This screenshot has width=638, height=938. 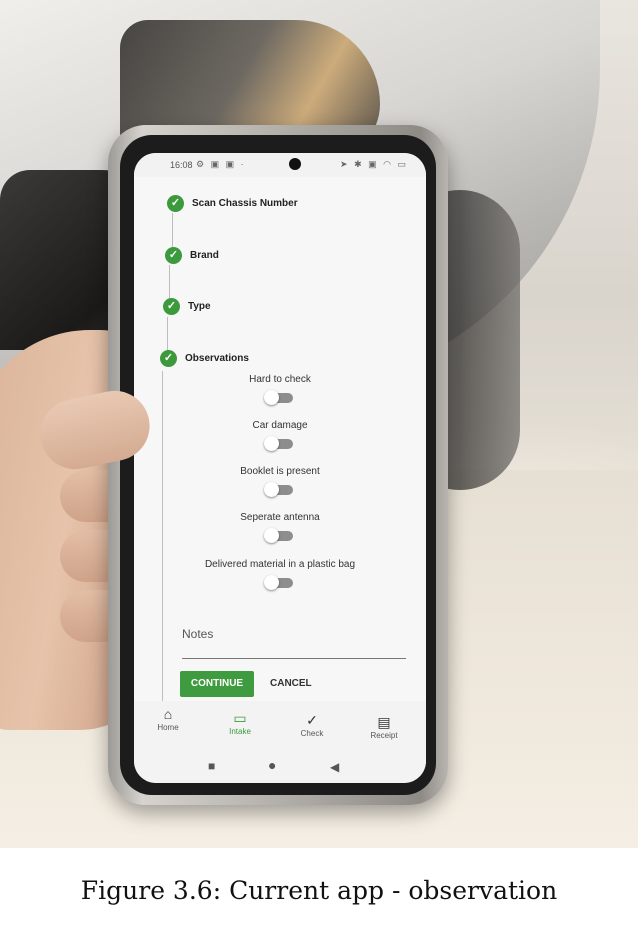 I want to click on observation-separate-antenna: Seperate antenna, so click(x=280, y=529).